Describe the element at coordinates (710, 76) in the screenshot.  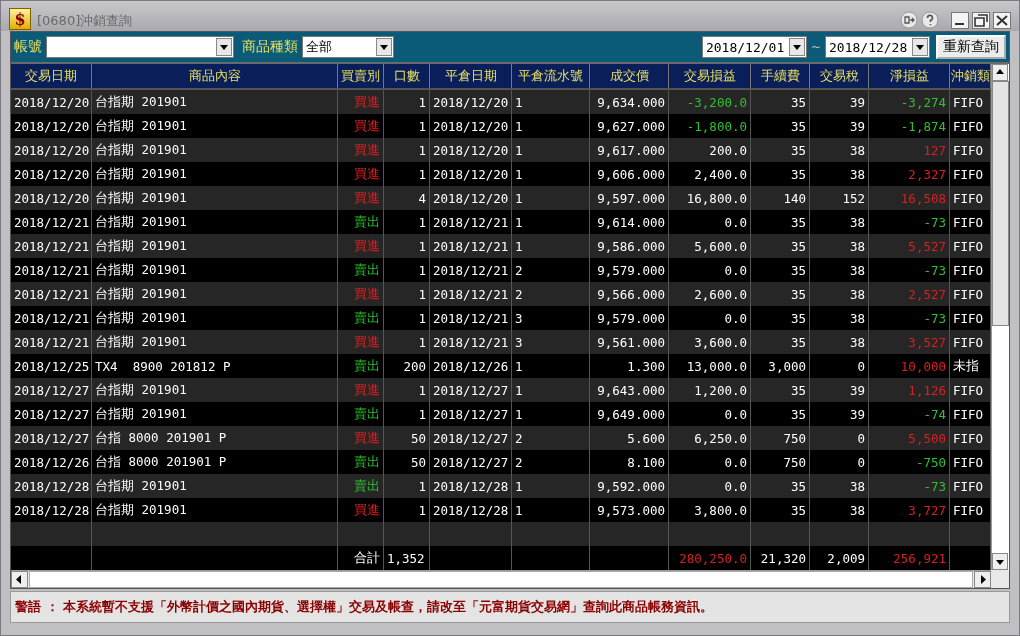
I see `column-header: 交易損益` at that location.